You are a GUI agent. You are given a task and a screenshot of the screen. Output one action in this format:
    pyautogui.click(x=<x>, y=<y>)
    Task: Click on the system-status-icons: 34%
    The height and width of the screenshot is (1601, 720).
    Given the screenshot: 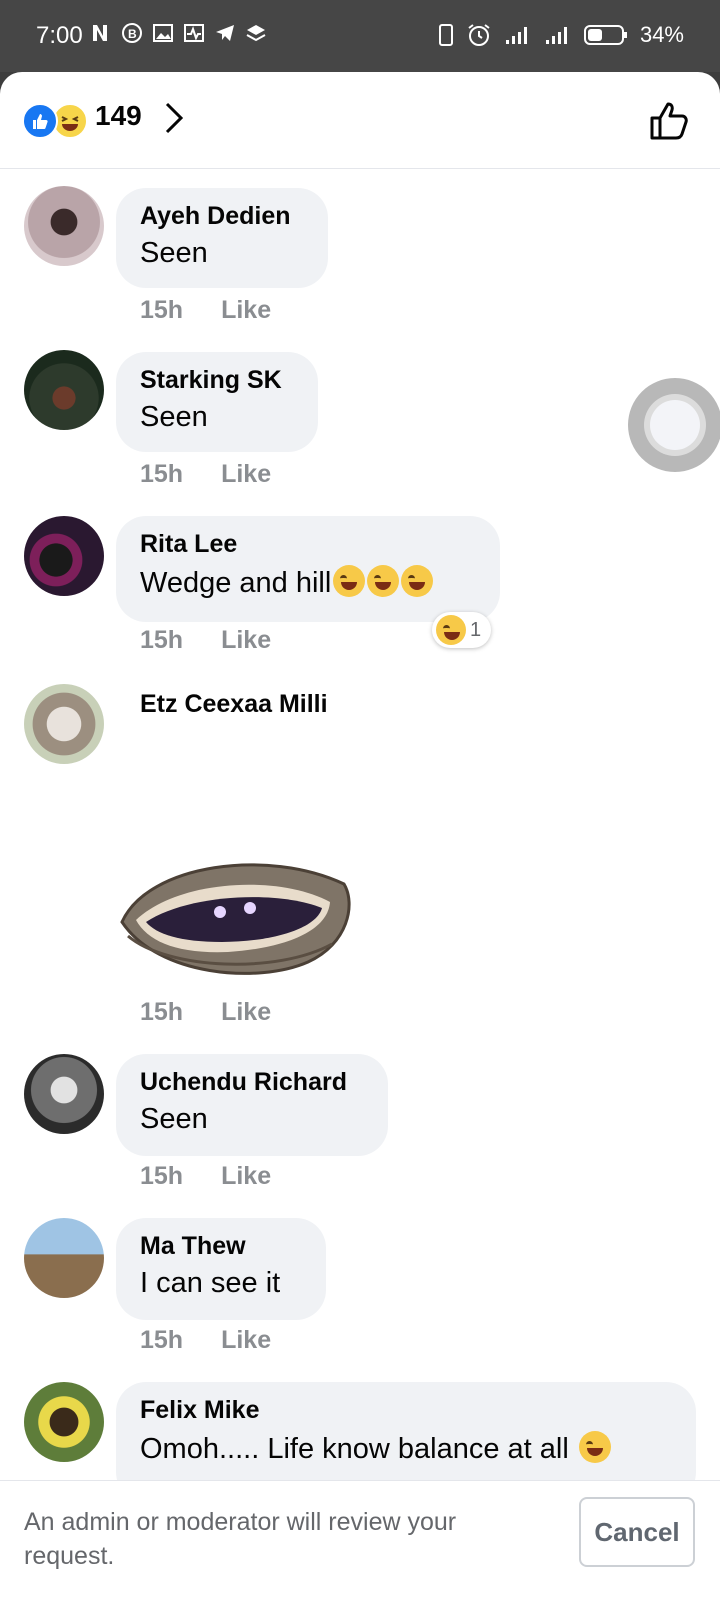 What is the action you would take?
    pyautogui.click(x=561, y=35)
    